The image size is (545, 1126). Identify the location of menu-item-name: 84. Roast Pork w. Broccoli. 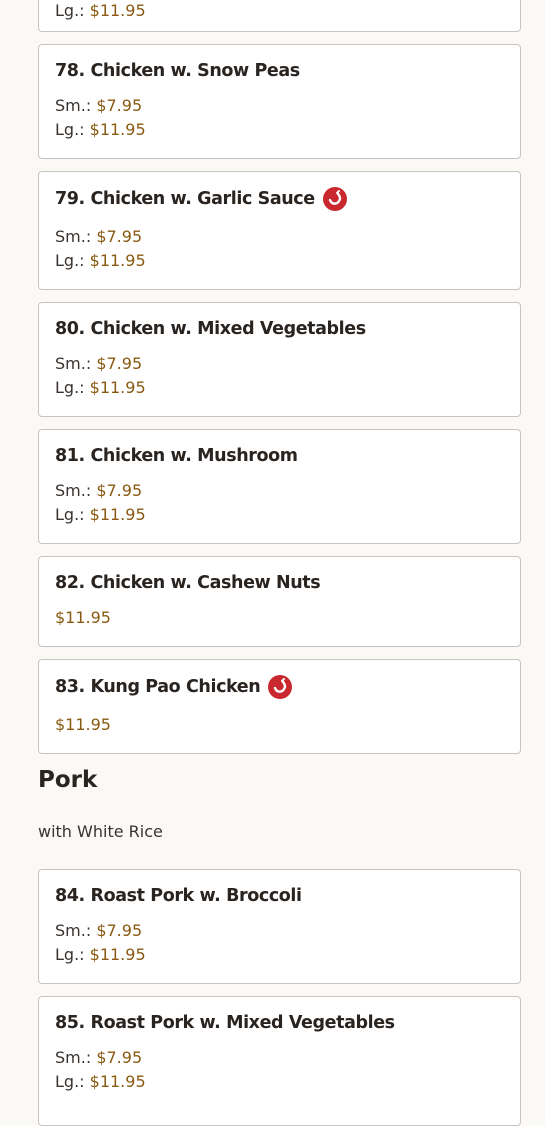
(178, 896).